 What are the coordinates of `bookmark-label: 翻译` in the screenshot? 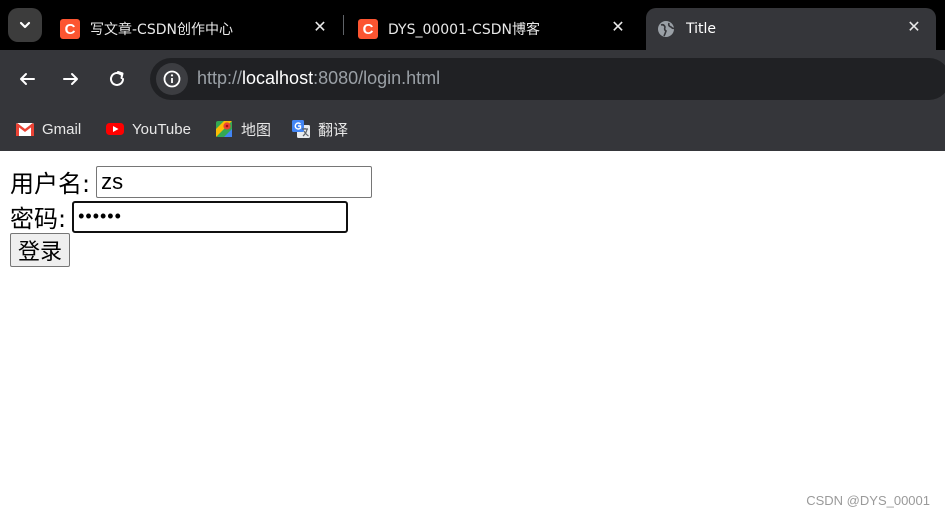 It's located at (333, 130).